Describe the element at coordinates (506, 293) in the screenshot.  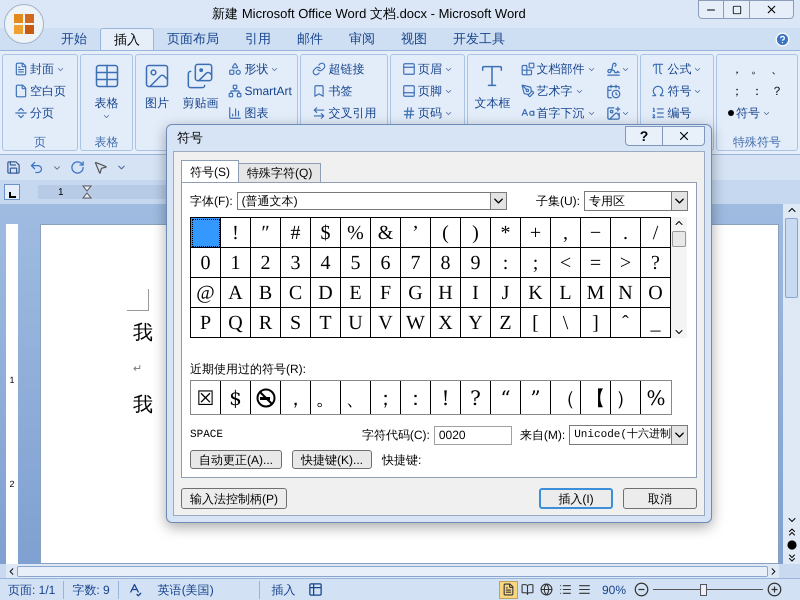
I see `symbol-cell: J` at that location.